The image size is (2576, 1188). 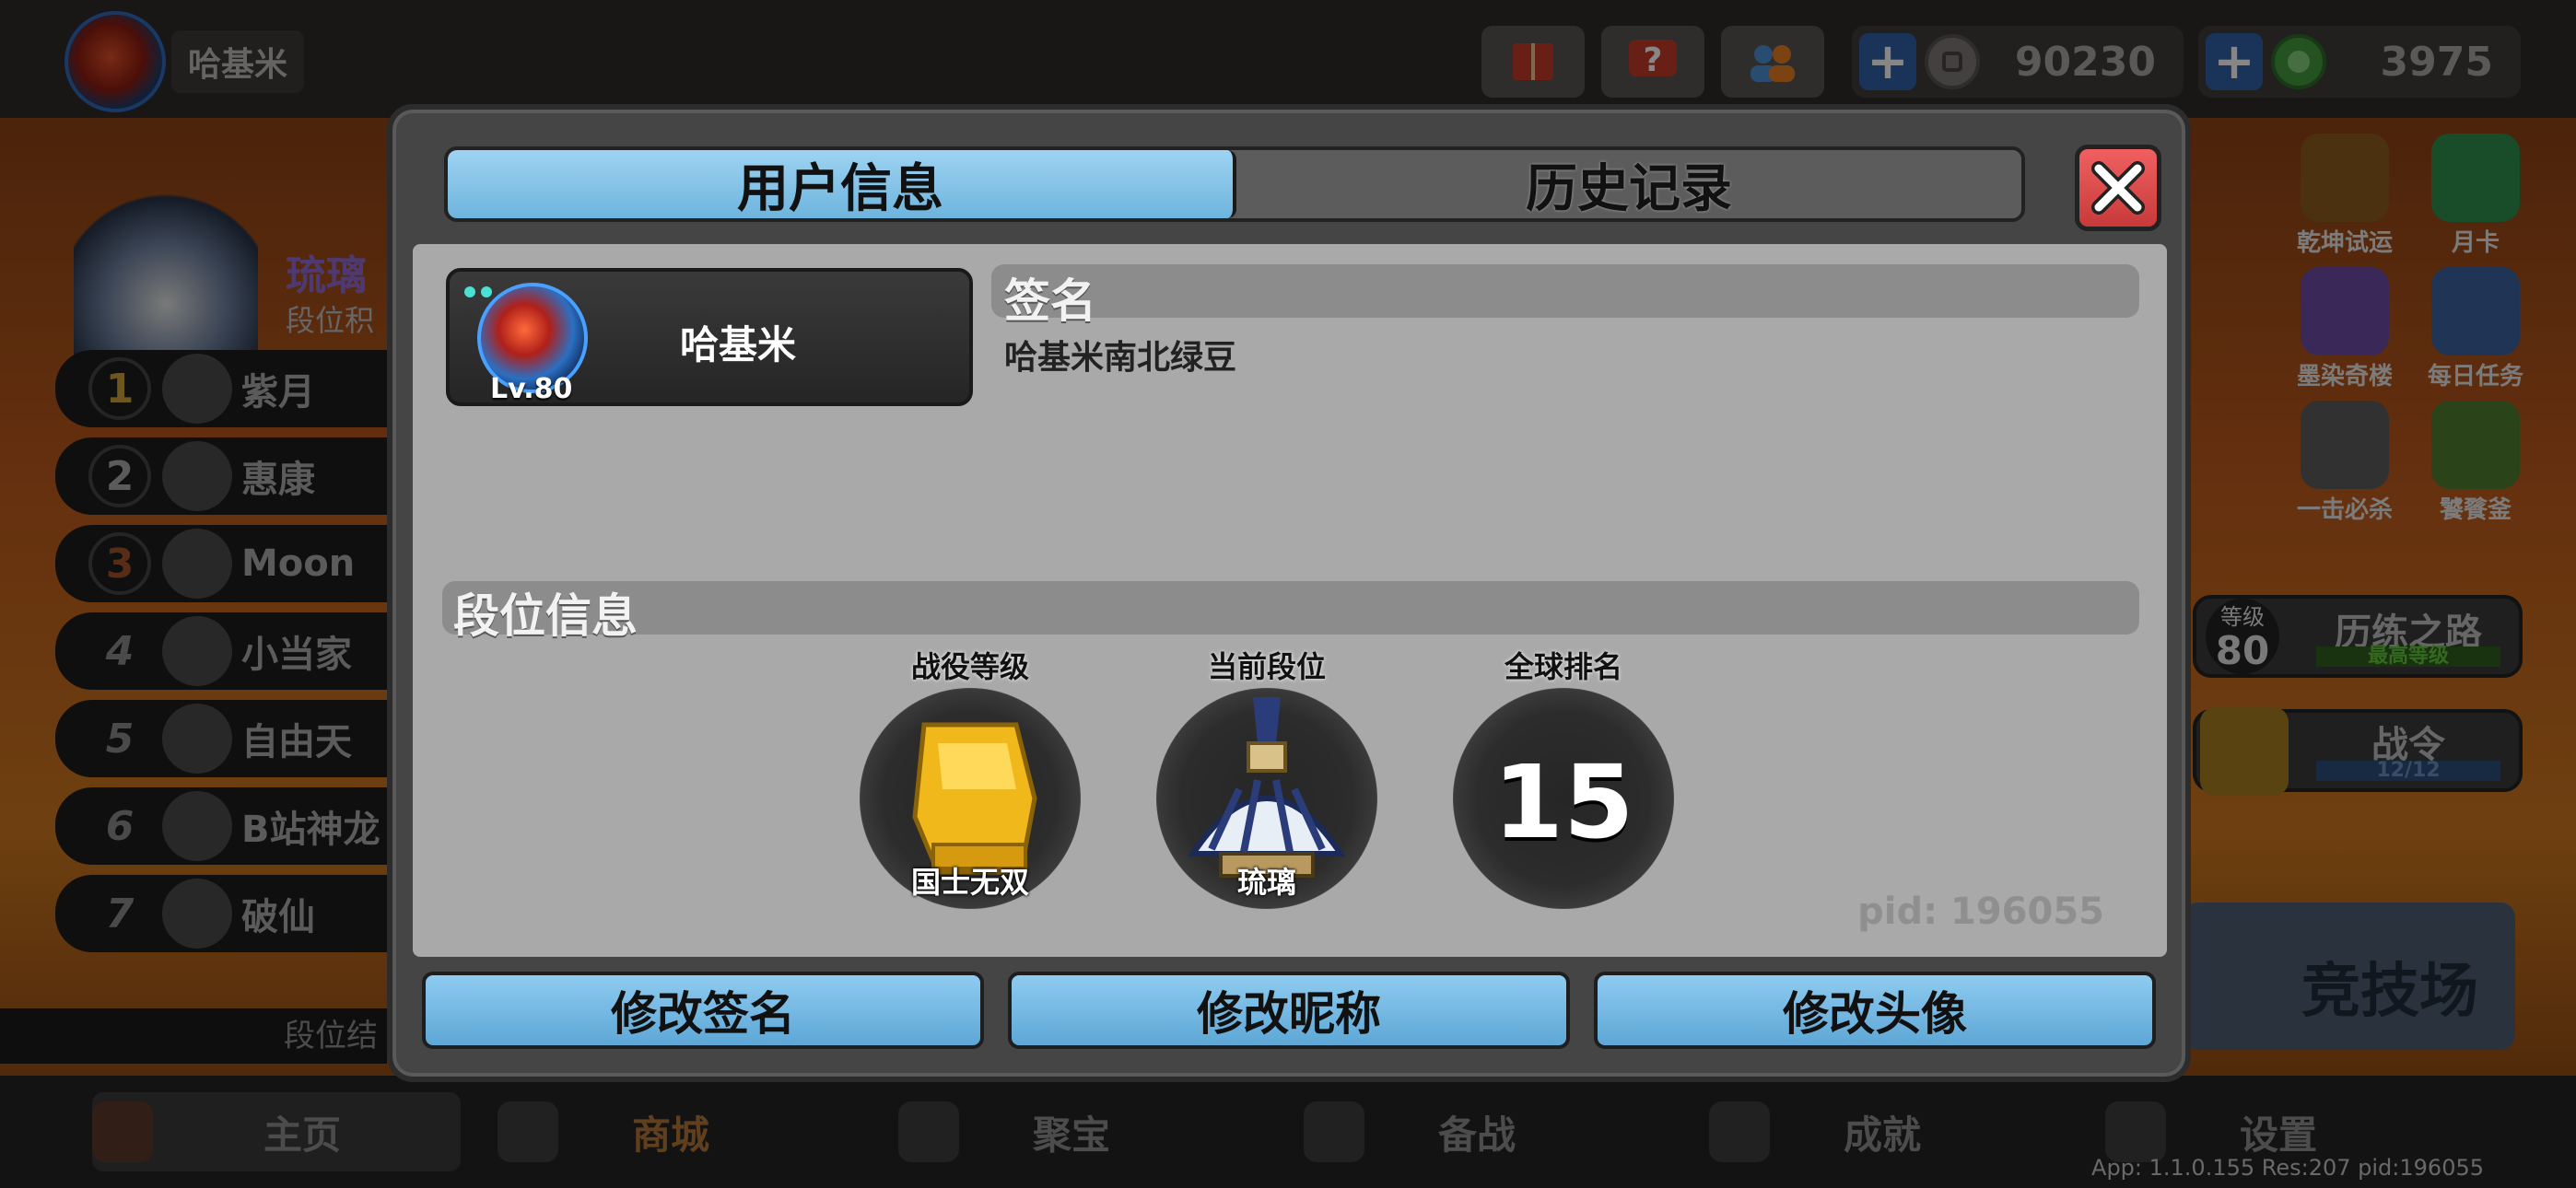 I want to click on user-name: 哈基米, so click(x=738, y=344).